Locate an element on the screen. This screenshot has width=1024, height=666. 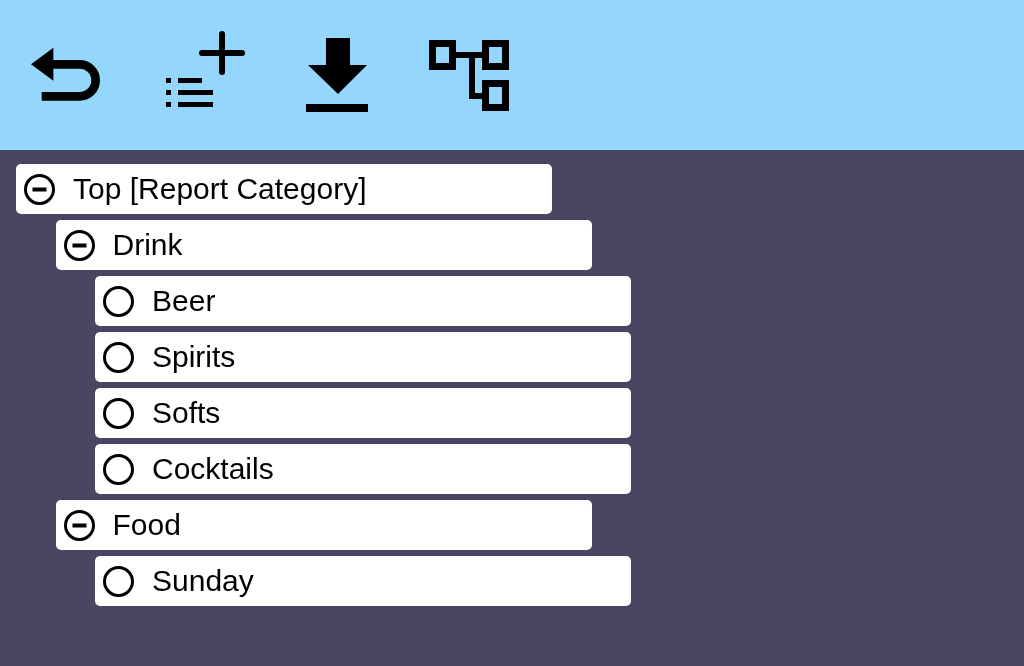
add-list-item-button is located at coordinates (205, 70).